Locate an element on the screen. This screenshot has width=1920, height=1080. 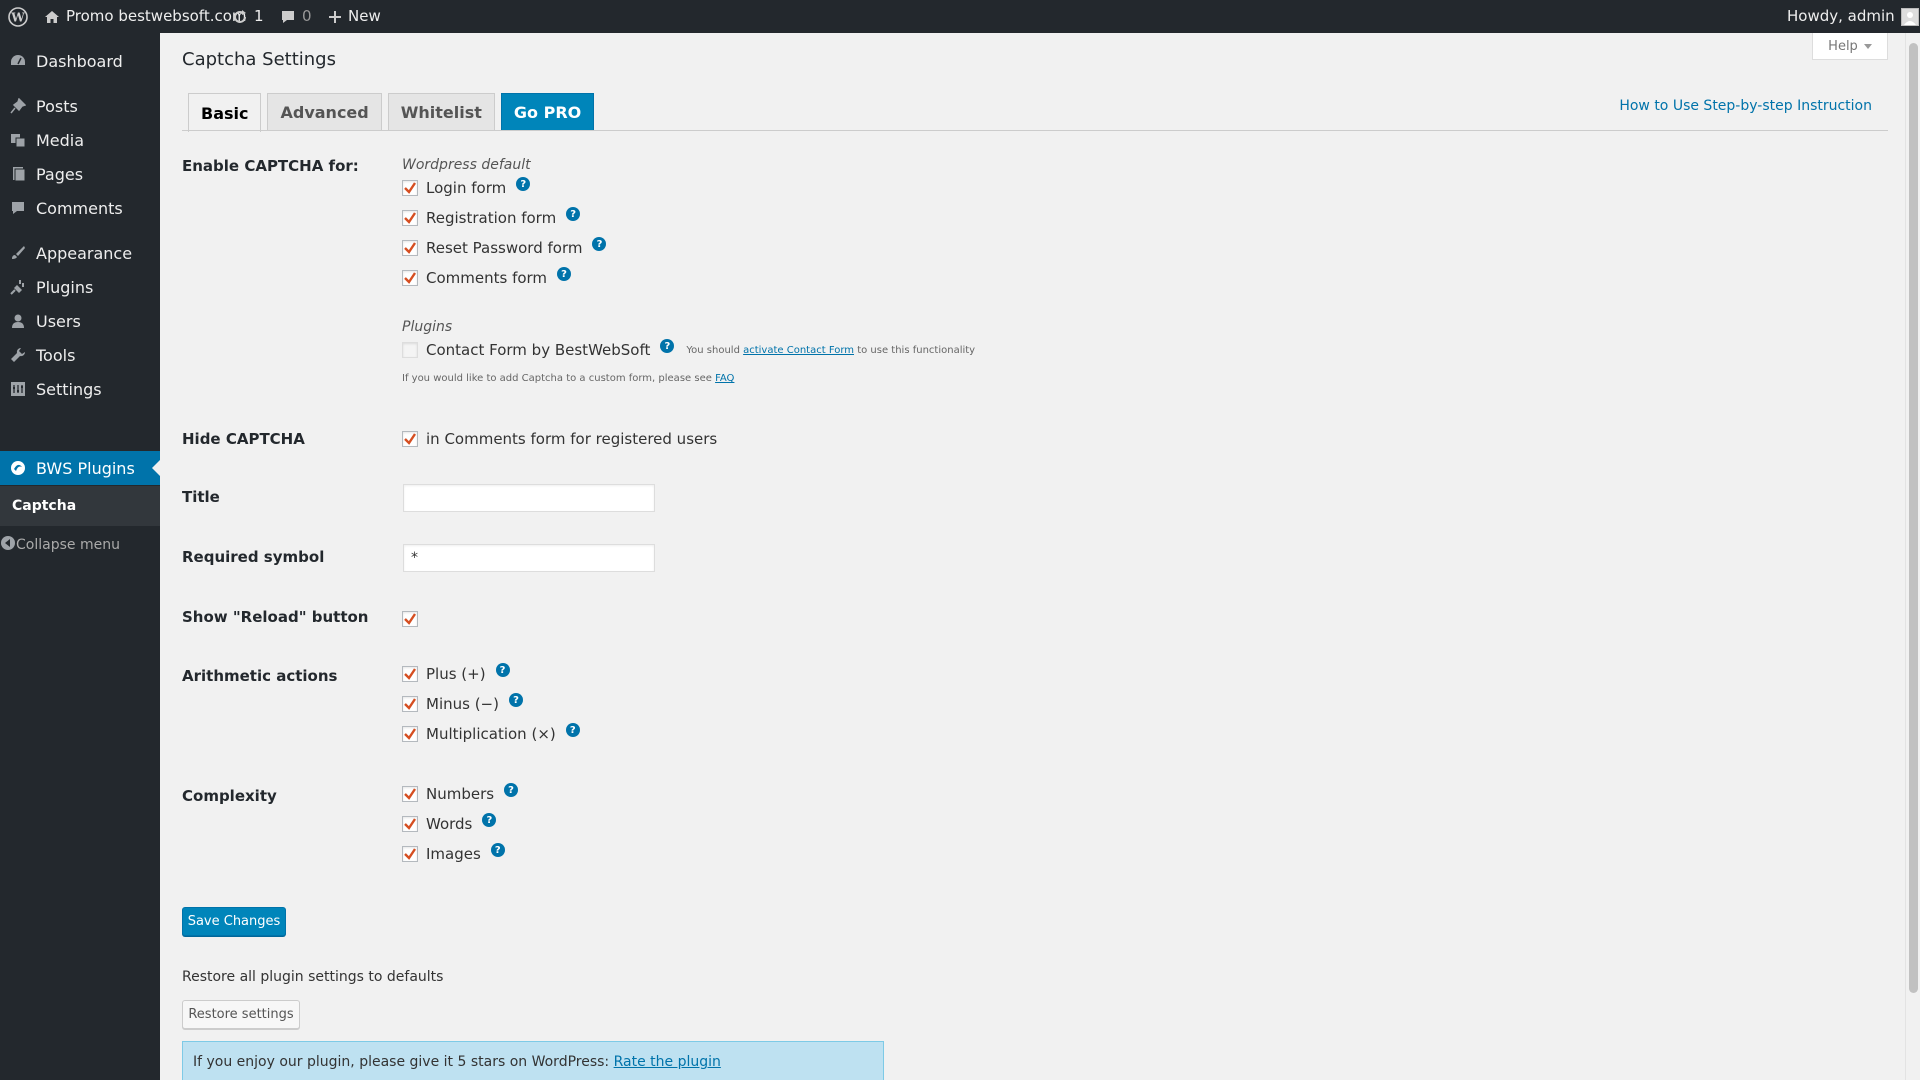
option-label: Words is located at coordinates (449, 824).